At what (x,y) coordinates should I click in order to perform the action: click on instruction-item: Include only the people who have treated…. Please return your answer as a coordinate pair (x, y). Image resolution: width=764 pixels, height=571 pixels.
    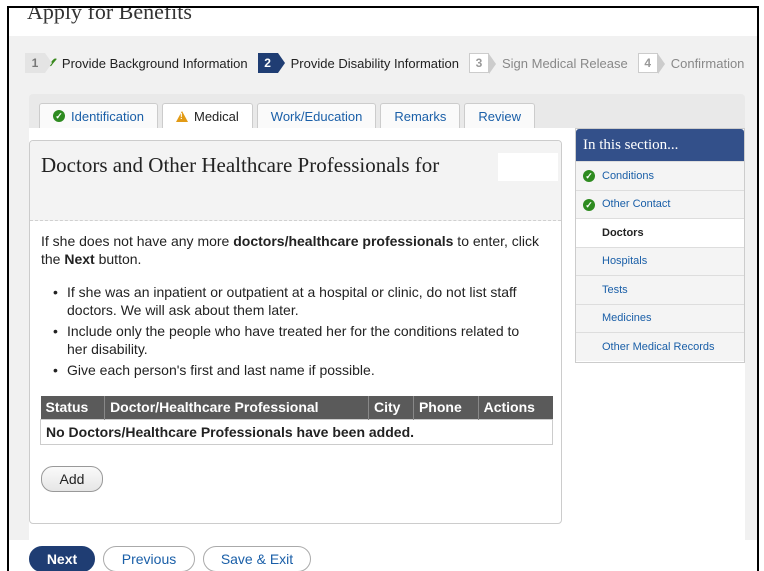
    Looking at the image, I should click on (291, 340).